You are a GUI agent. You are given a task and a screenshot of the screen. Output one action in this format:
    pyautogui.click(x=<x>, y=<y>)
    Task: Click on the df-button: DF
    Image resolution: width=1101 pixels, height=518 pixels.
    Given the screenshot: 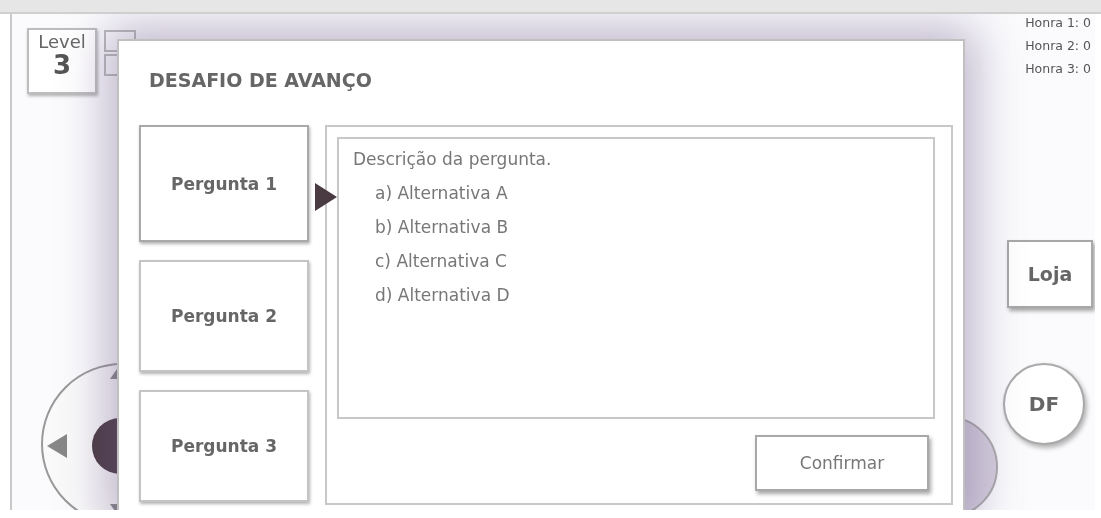 What is the action you would take?
    pyautogui.click(x=1044, y=404)
    